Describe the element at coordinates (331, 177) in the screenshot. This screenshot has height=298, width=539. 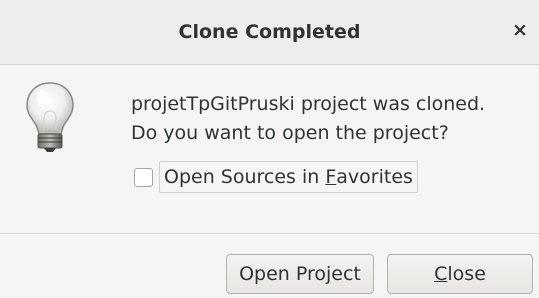
I see `checkbox-label-mnemonic: F` at that location.